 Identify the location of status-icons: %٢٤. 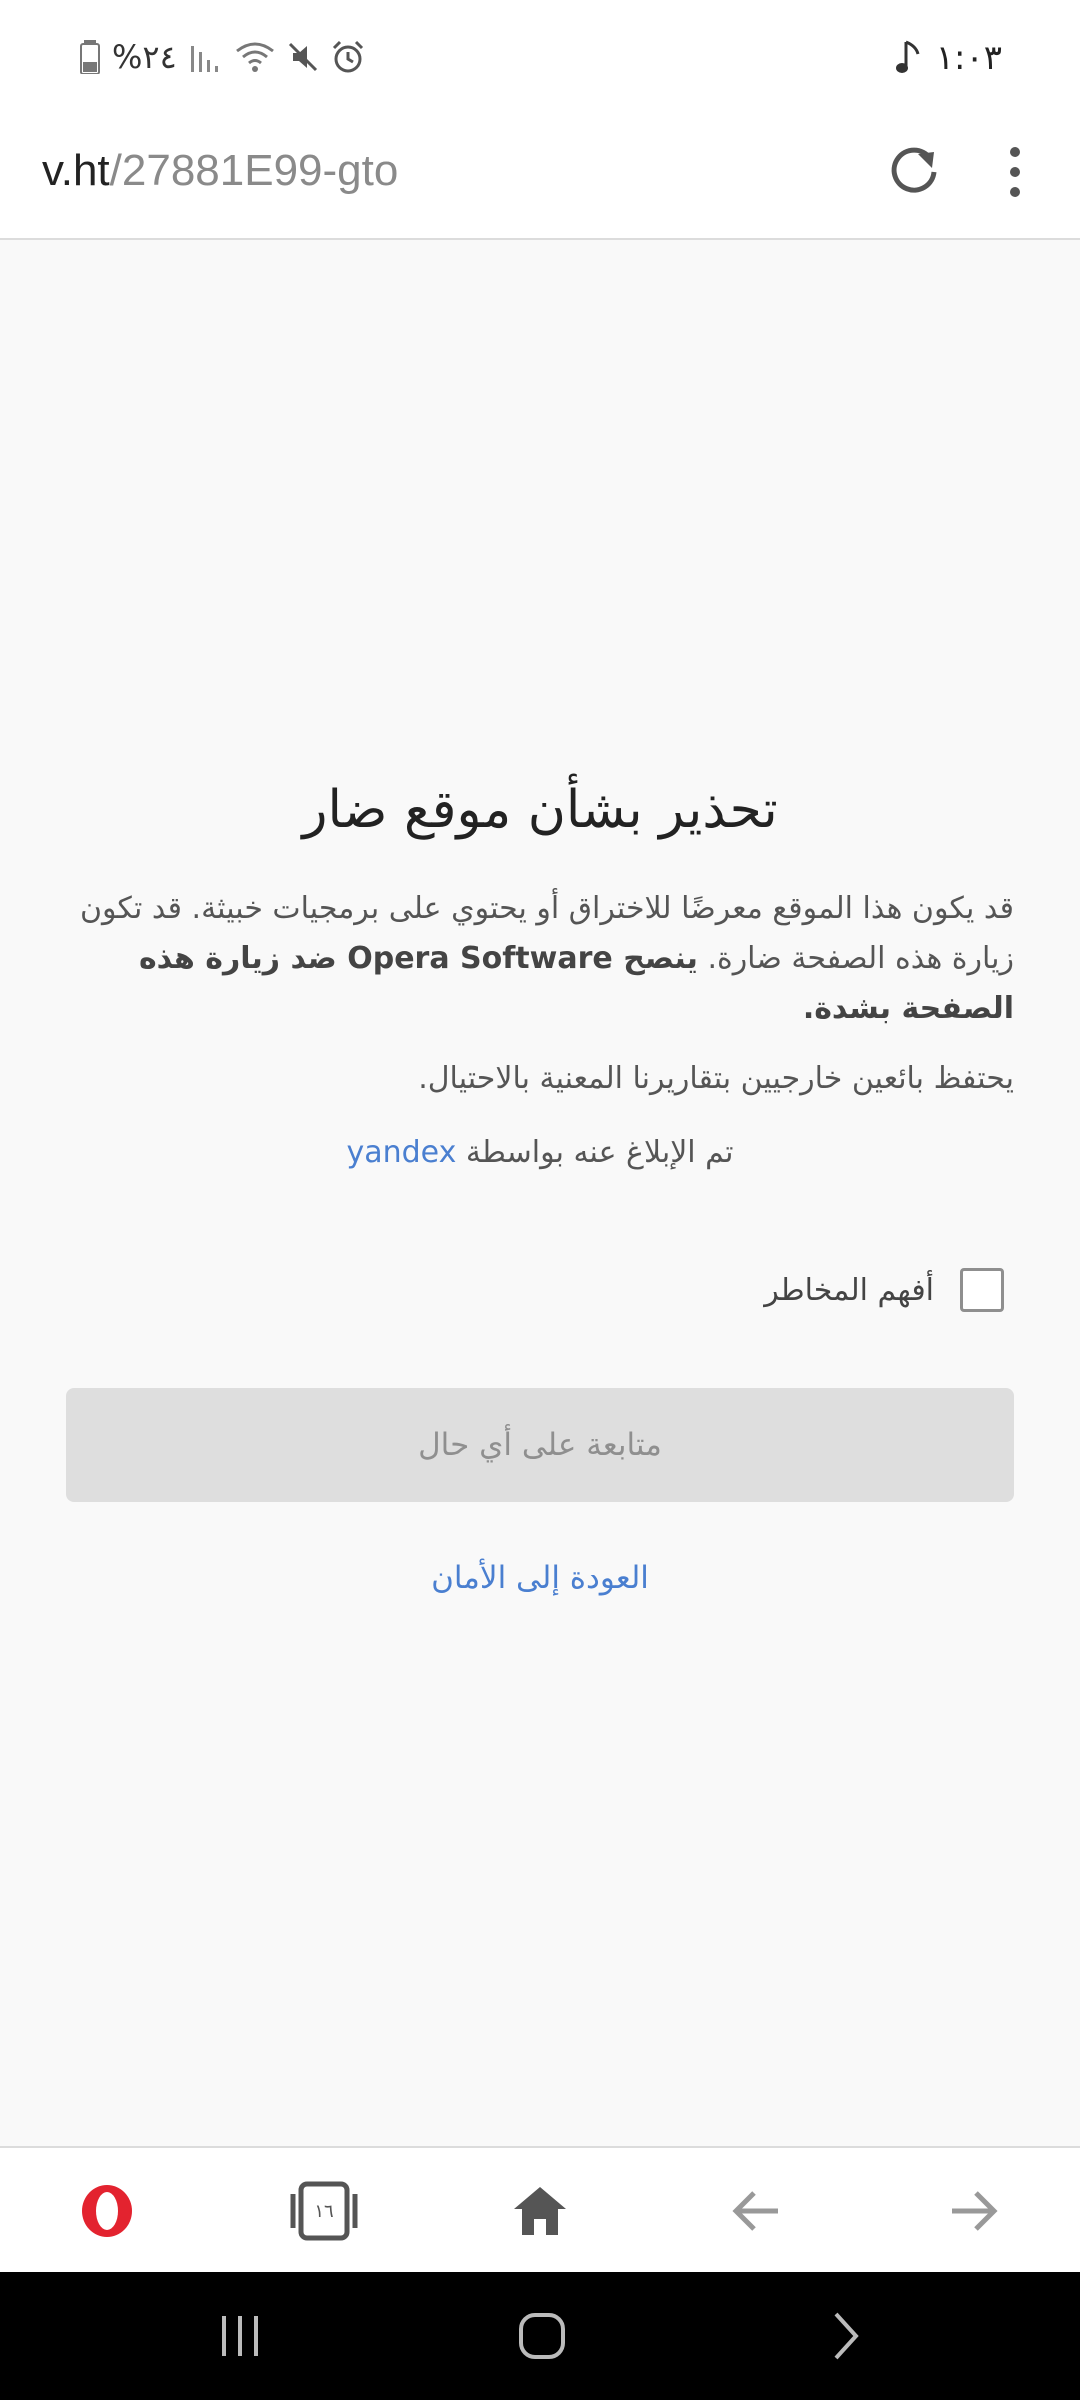
(222, 57).